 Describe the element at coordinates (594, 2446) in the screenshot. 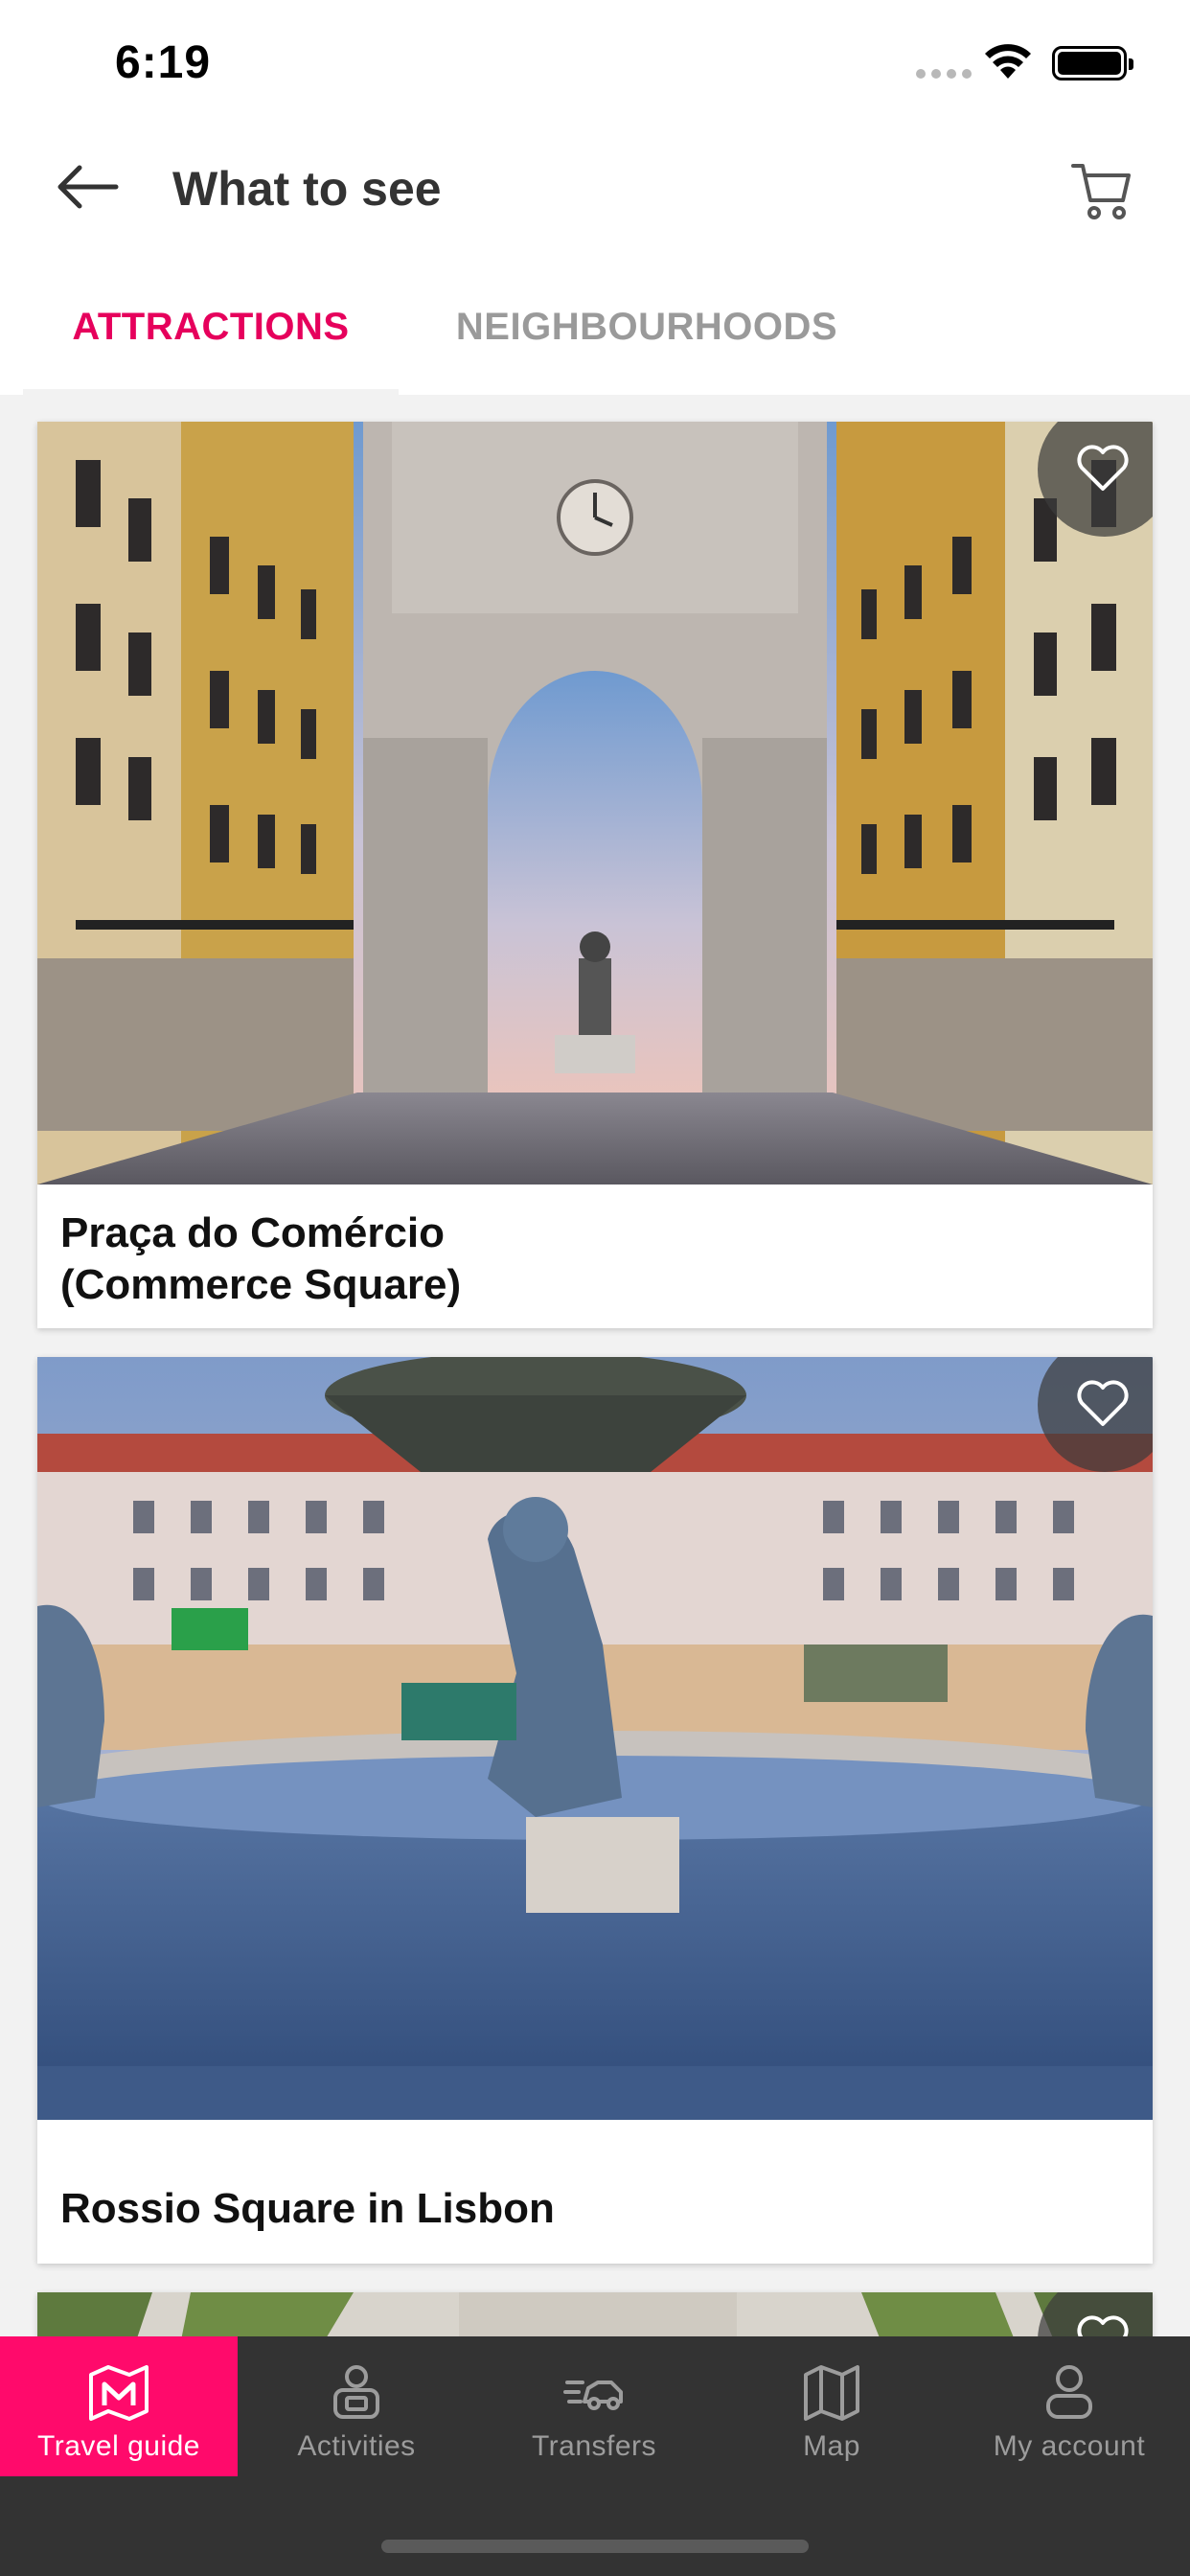

I see `nav-label: Transfers` at that location.